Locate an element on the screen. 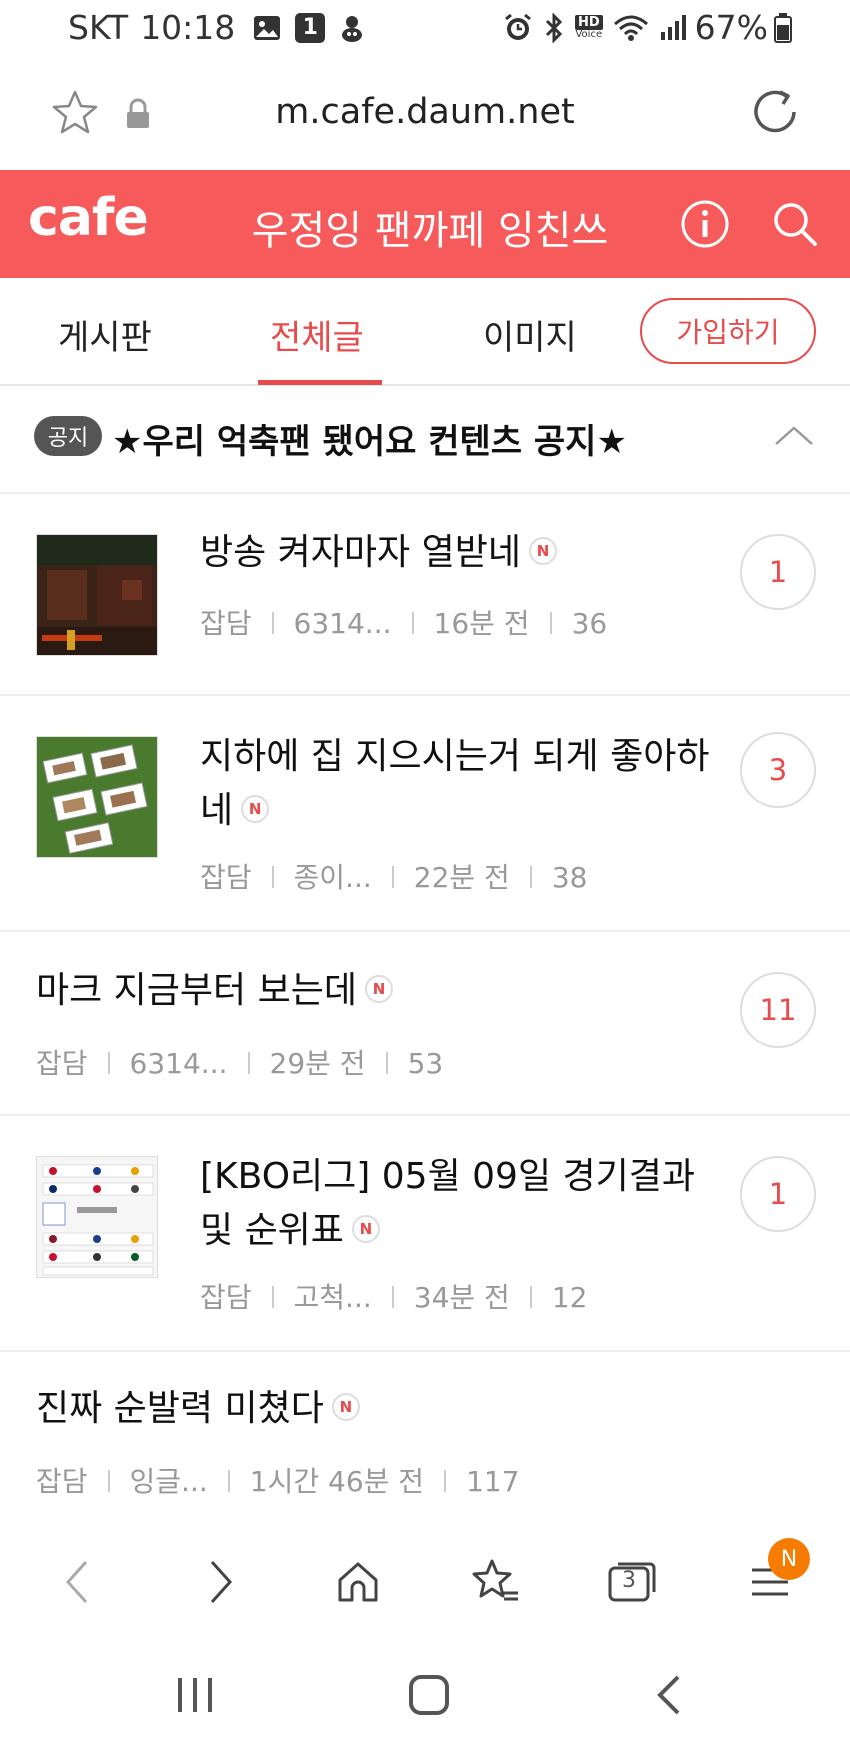 The width and height of the screenshot is (850, 1748). address-bar: m.cafe.daum.net is located at coordinates (425, 114).